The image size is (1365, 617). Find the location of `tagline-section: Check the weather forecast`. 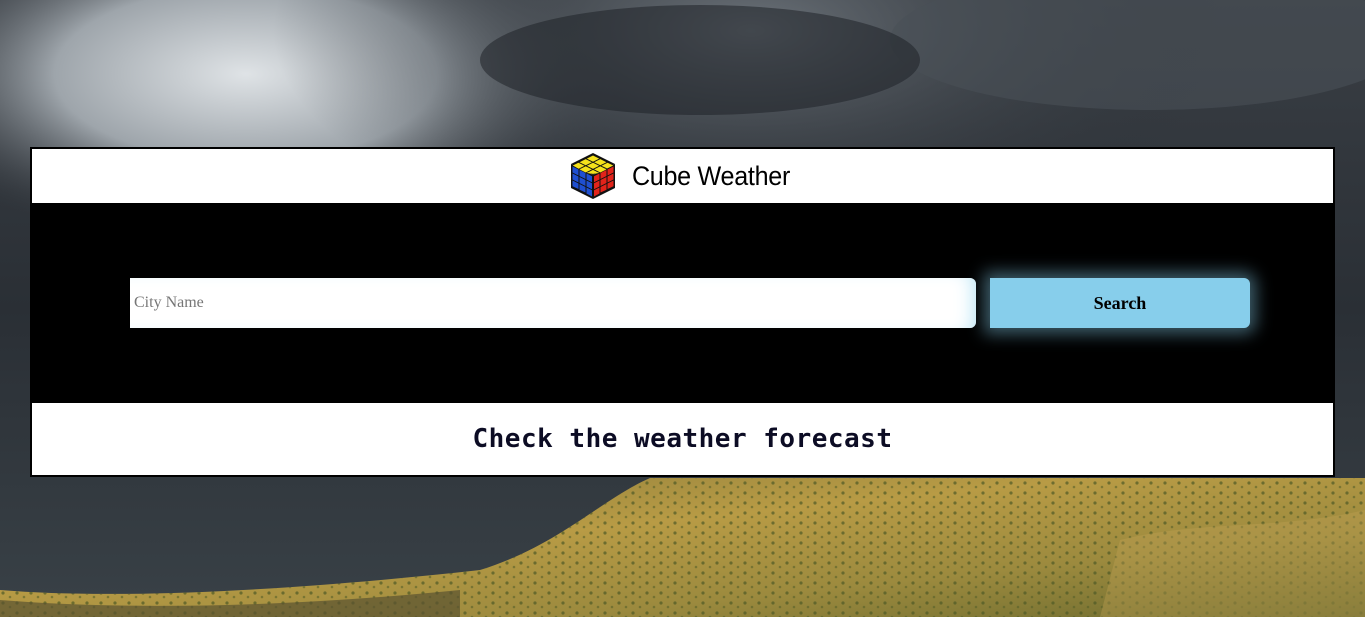

tagline-section: Check the weather forecast is located at coordinates (682, 439).